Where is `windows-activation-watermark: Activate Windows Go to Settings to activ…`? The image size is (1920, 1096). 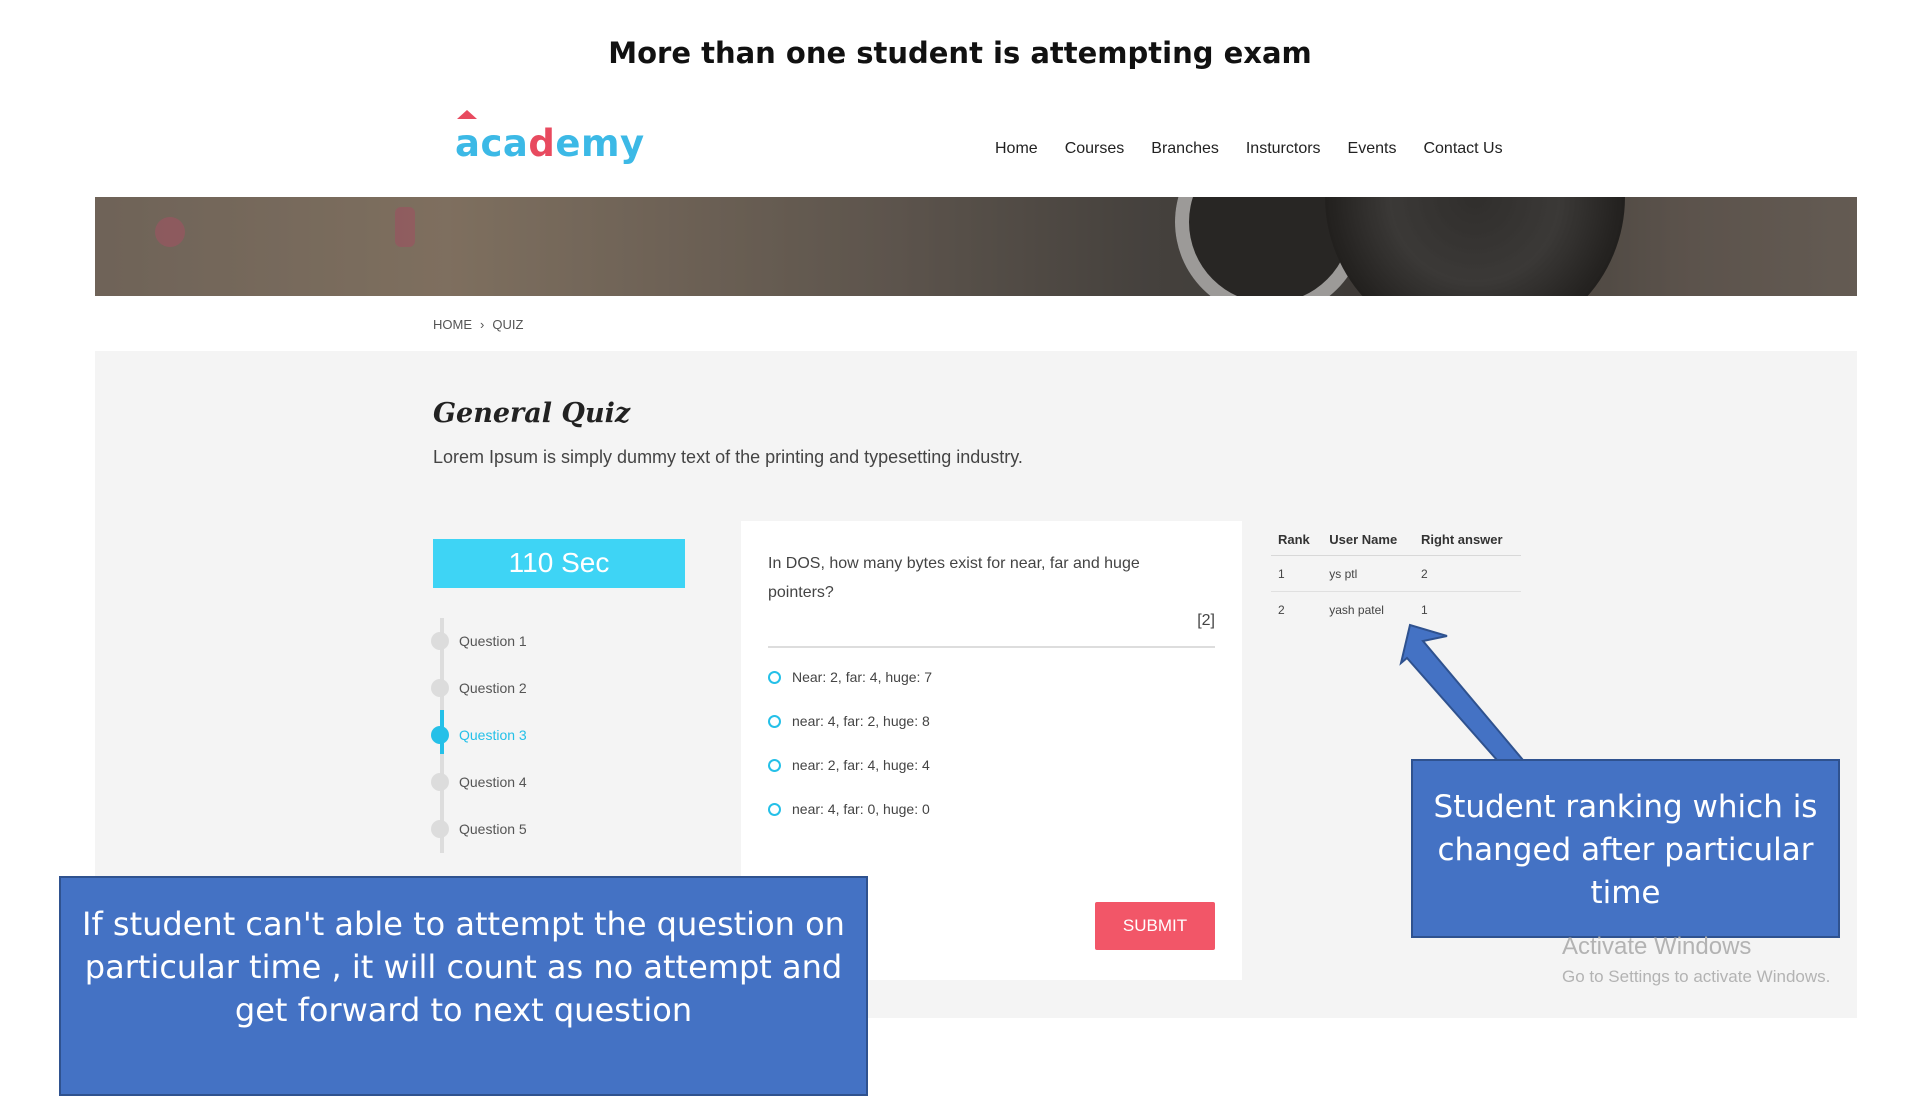
windows-activation-watermark: Activate Windows Go to Settings to activ… is located at coordinates (1696, 959).